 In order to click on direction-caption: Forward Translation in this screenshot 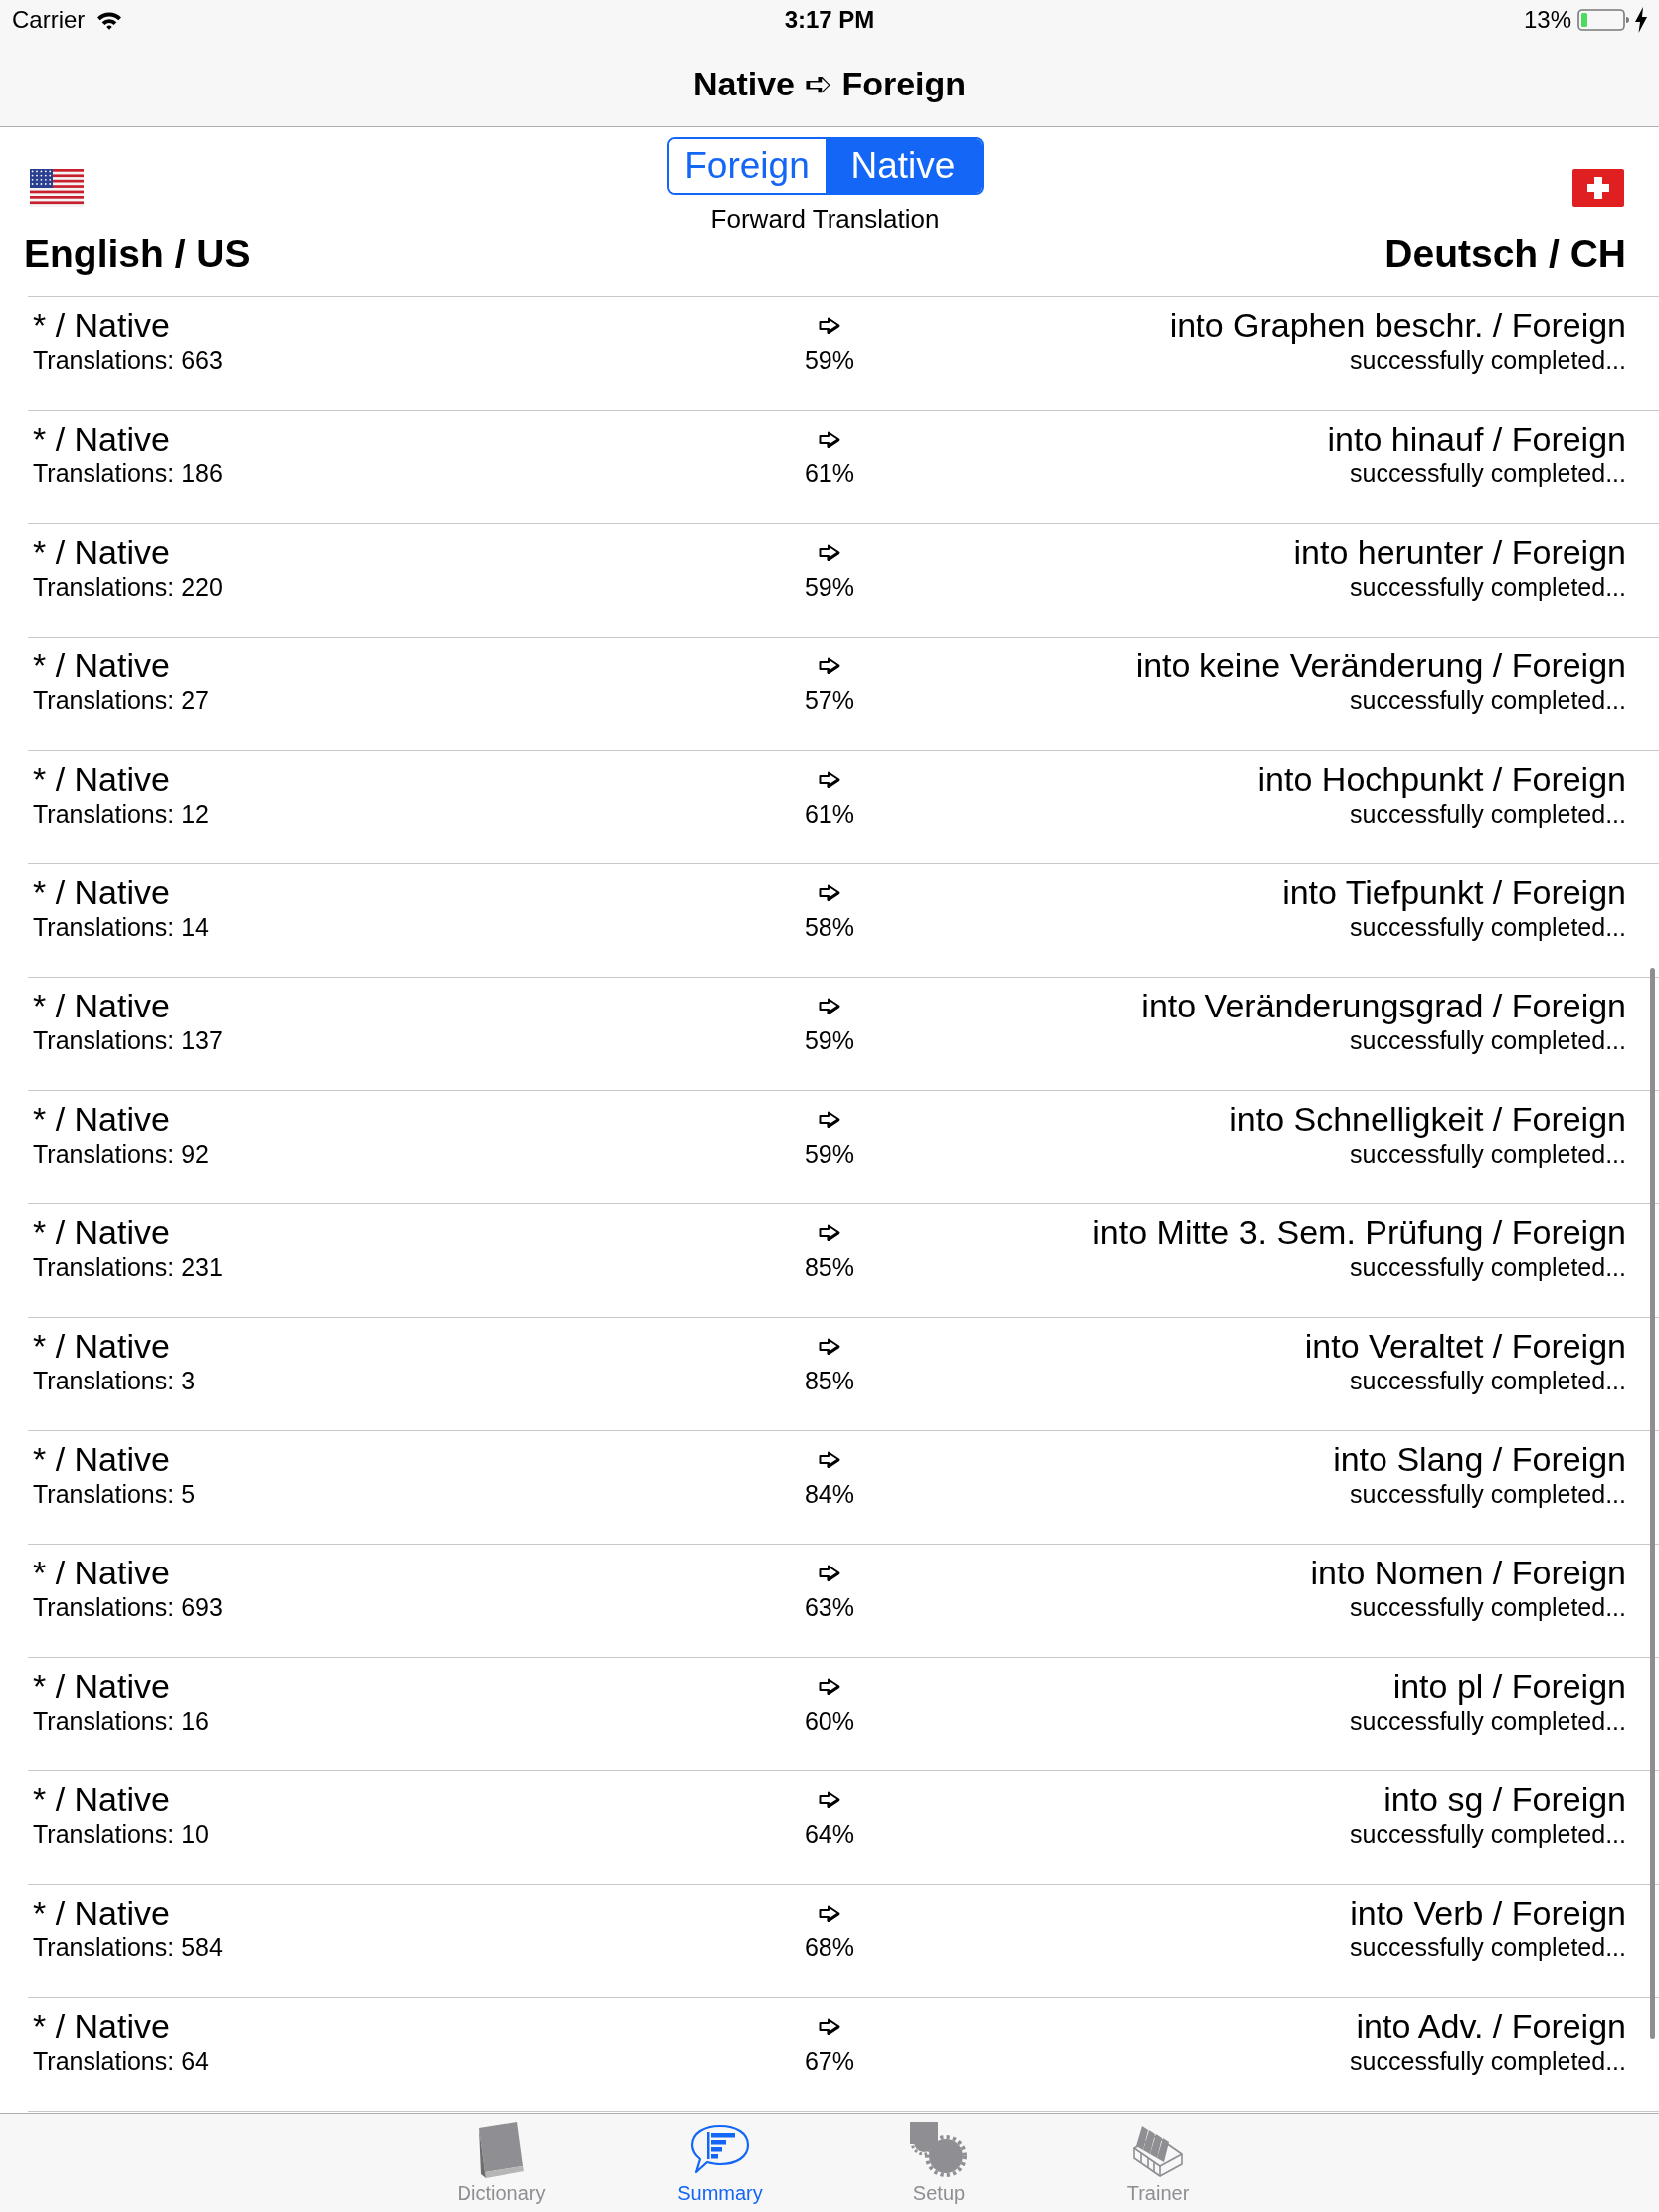, I will do `click(825, 219)`.